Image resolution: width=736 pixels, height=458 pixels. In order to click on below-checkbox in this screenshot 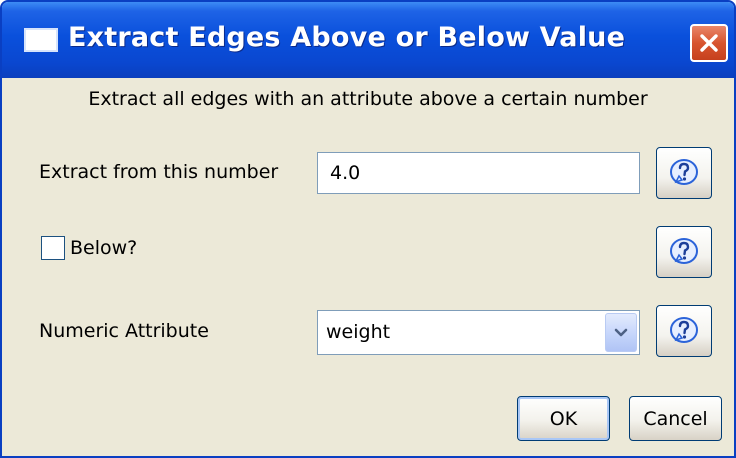, I will do `click(53, 248)`.